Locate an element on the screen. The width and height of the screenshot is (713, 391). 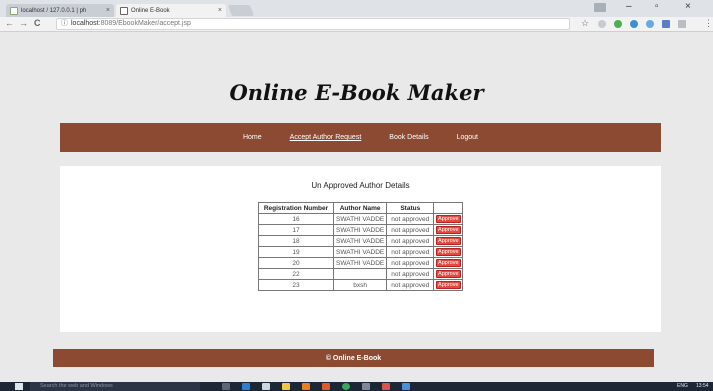
table-row: 16 SWATHI VADDE not approved Approve is located at coordinates (361, 219).